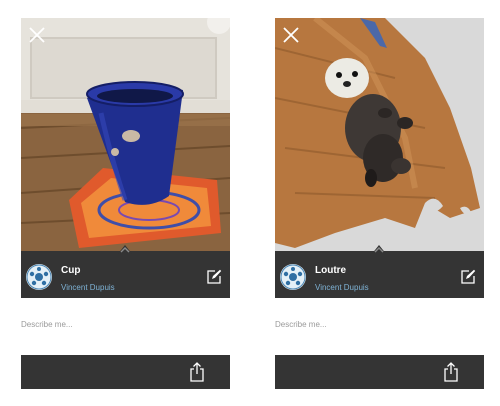 Image resolution: width=500 pixels, height=406 pixels. I want to click on model-info-bar: Loutre Vincent Dupuis, so click(379, 271).